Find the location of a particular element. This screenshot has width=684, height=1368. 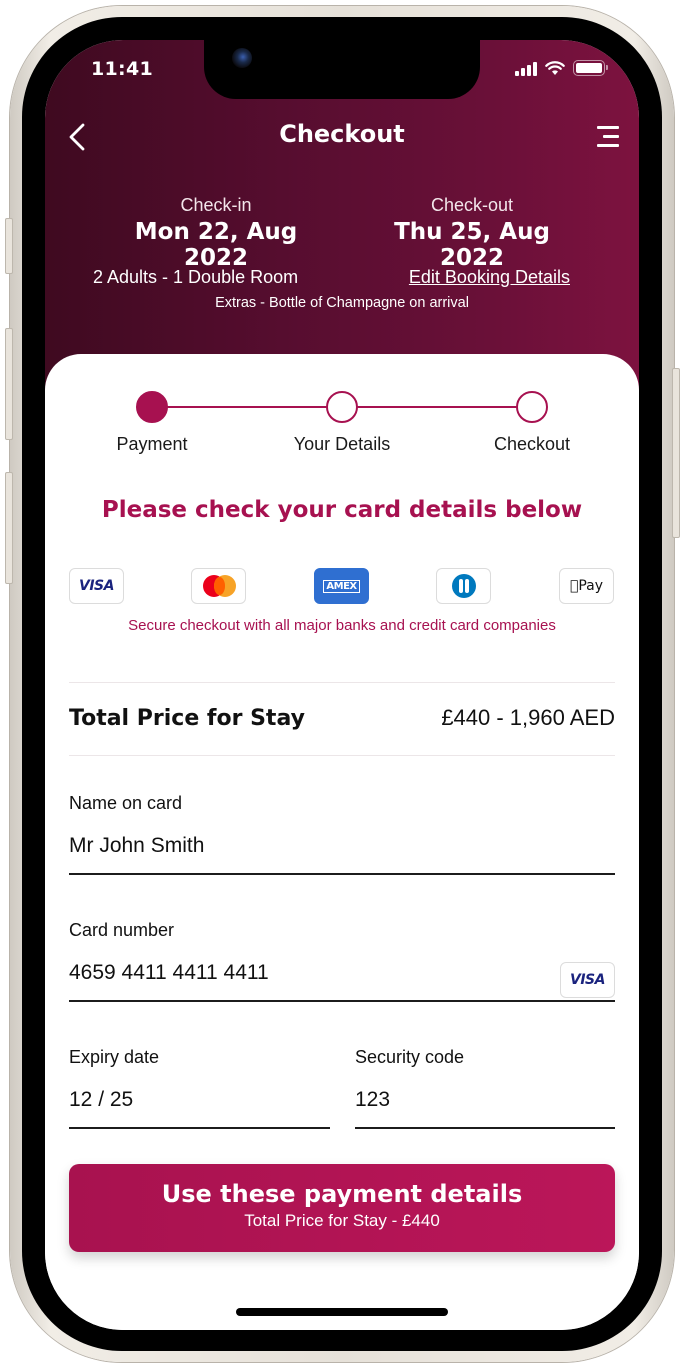

total-price-value: £440 - 1,960 AED is located at coordinates (528, 717).